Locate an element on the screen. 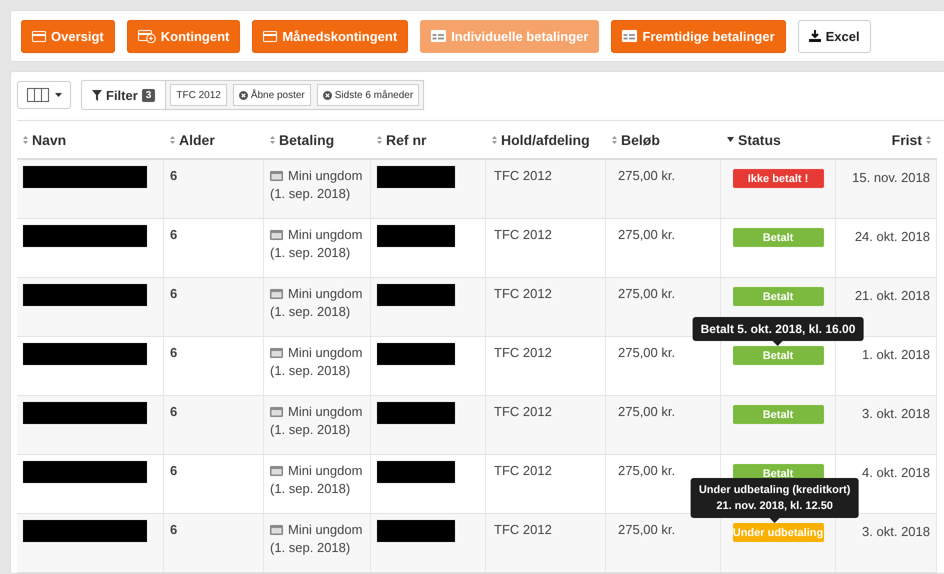 Image resolution: width=944 pixels, height=574 pixels. table-cell: 24. okt. 2018 is located at coordinates (892, 236).